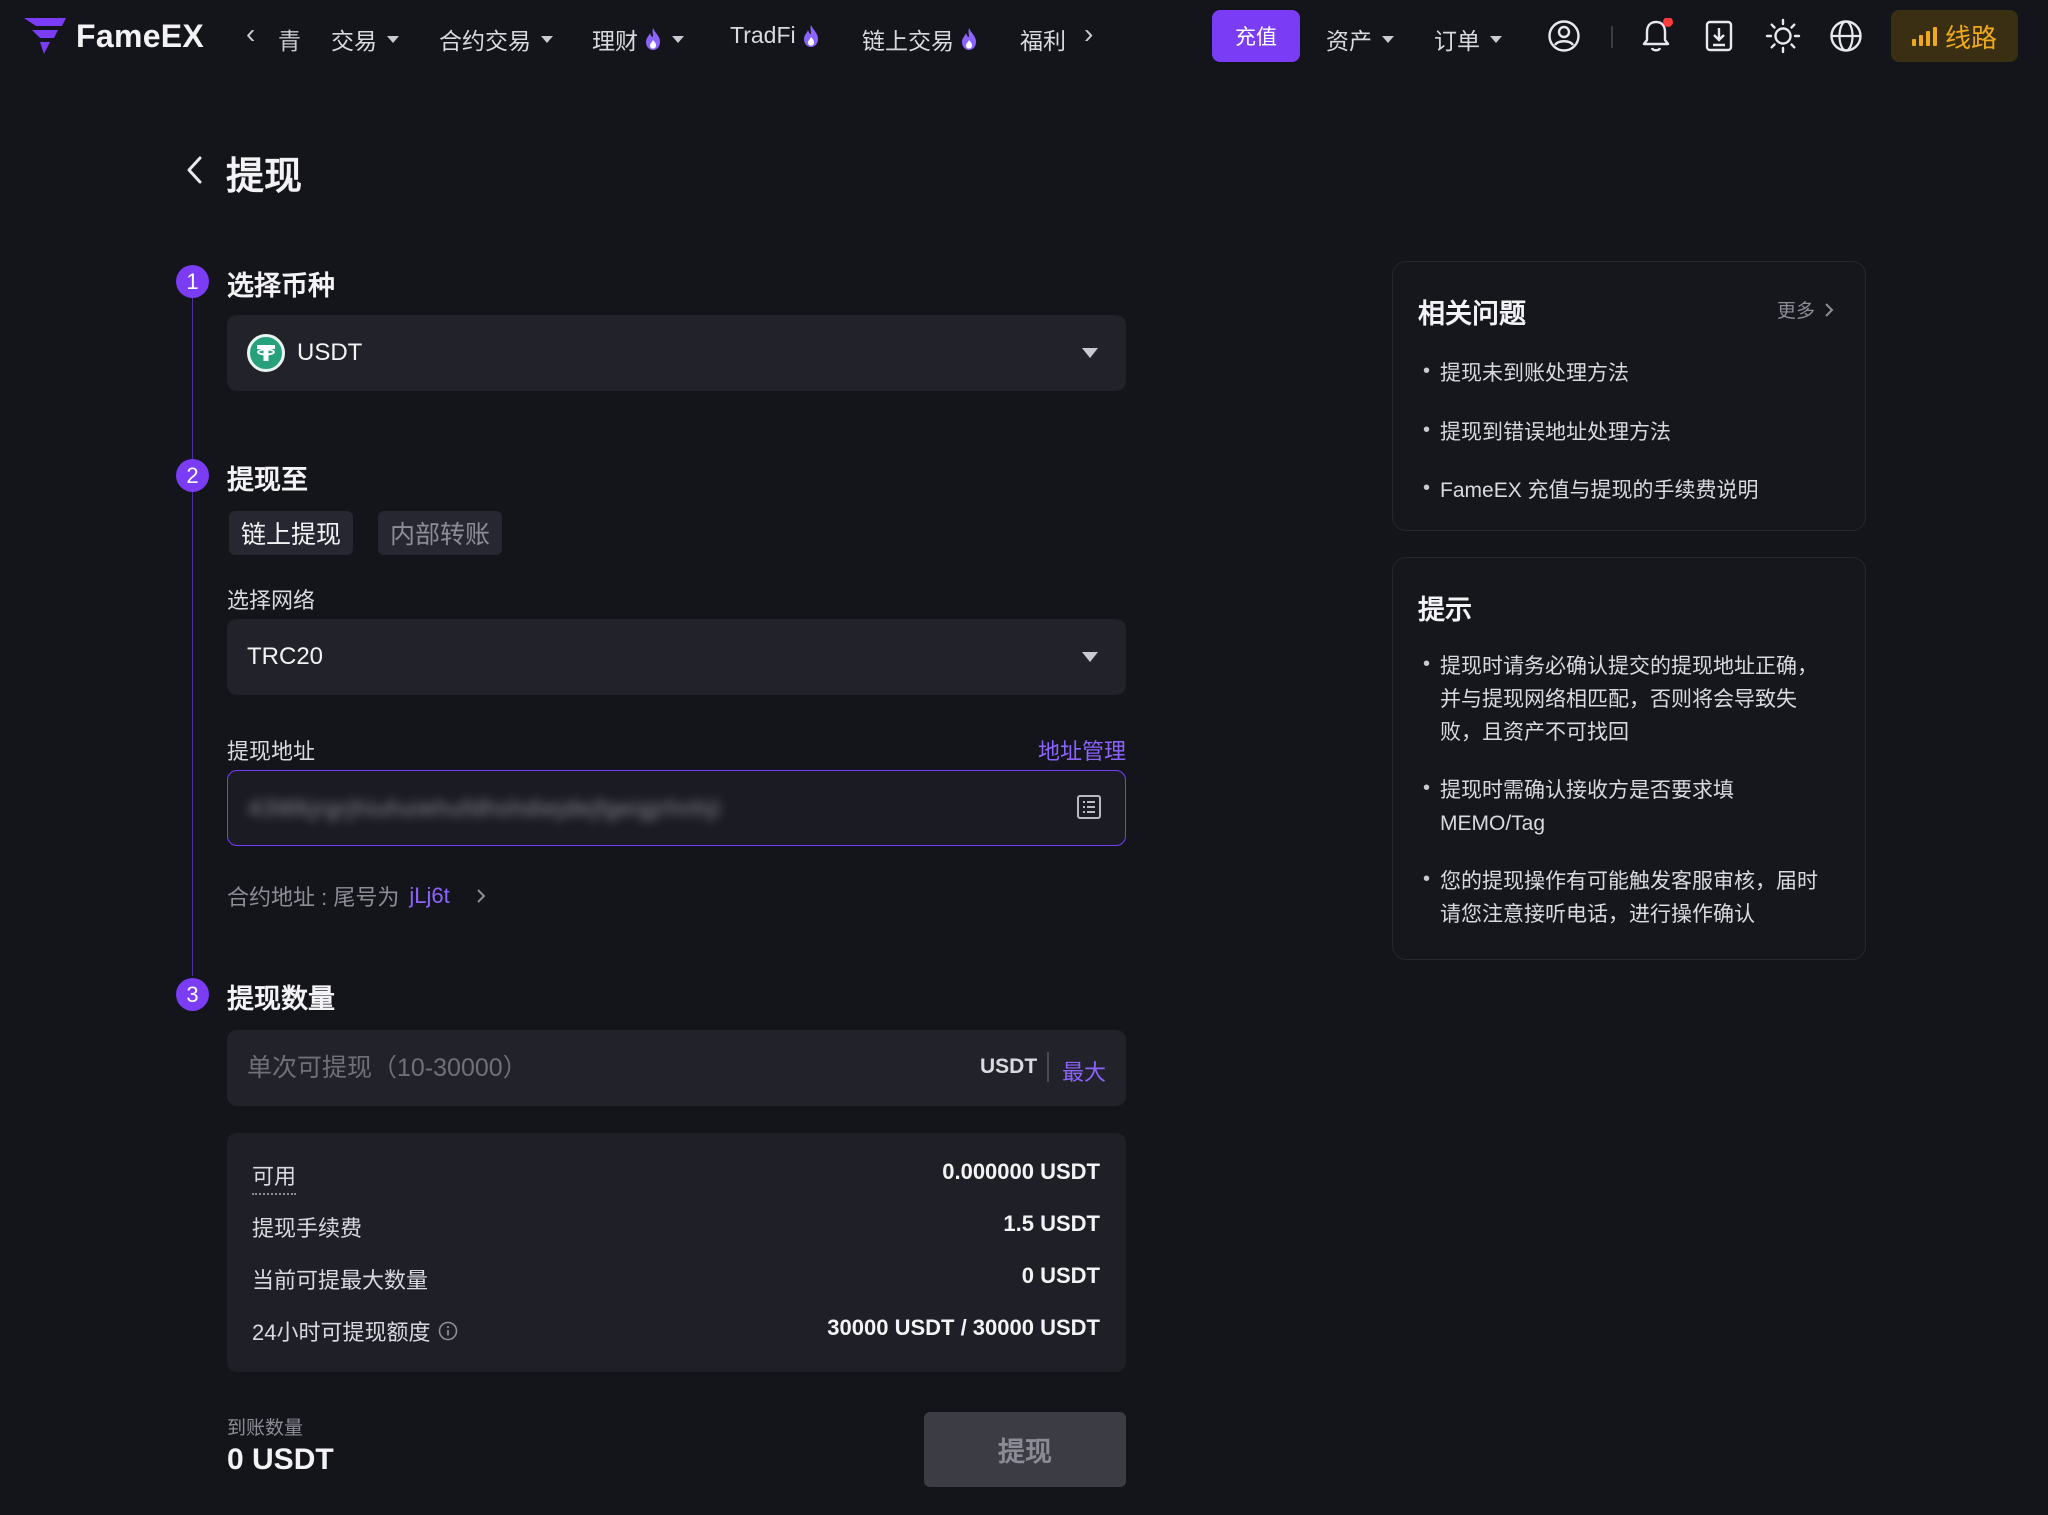 This screenshot has height=1515, width=2048. I want to click on info-row-max: 当前可提最大数量 0 USDT, so click(676, 1279).